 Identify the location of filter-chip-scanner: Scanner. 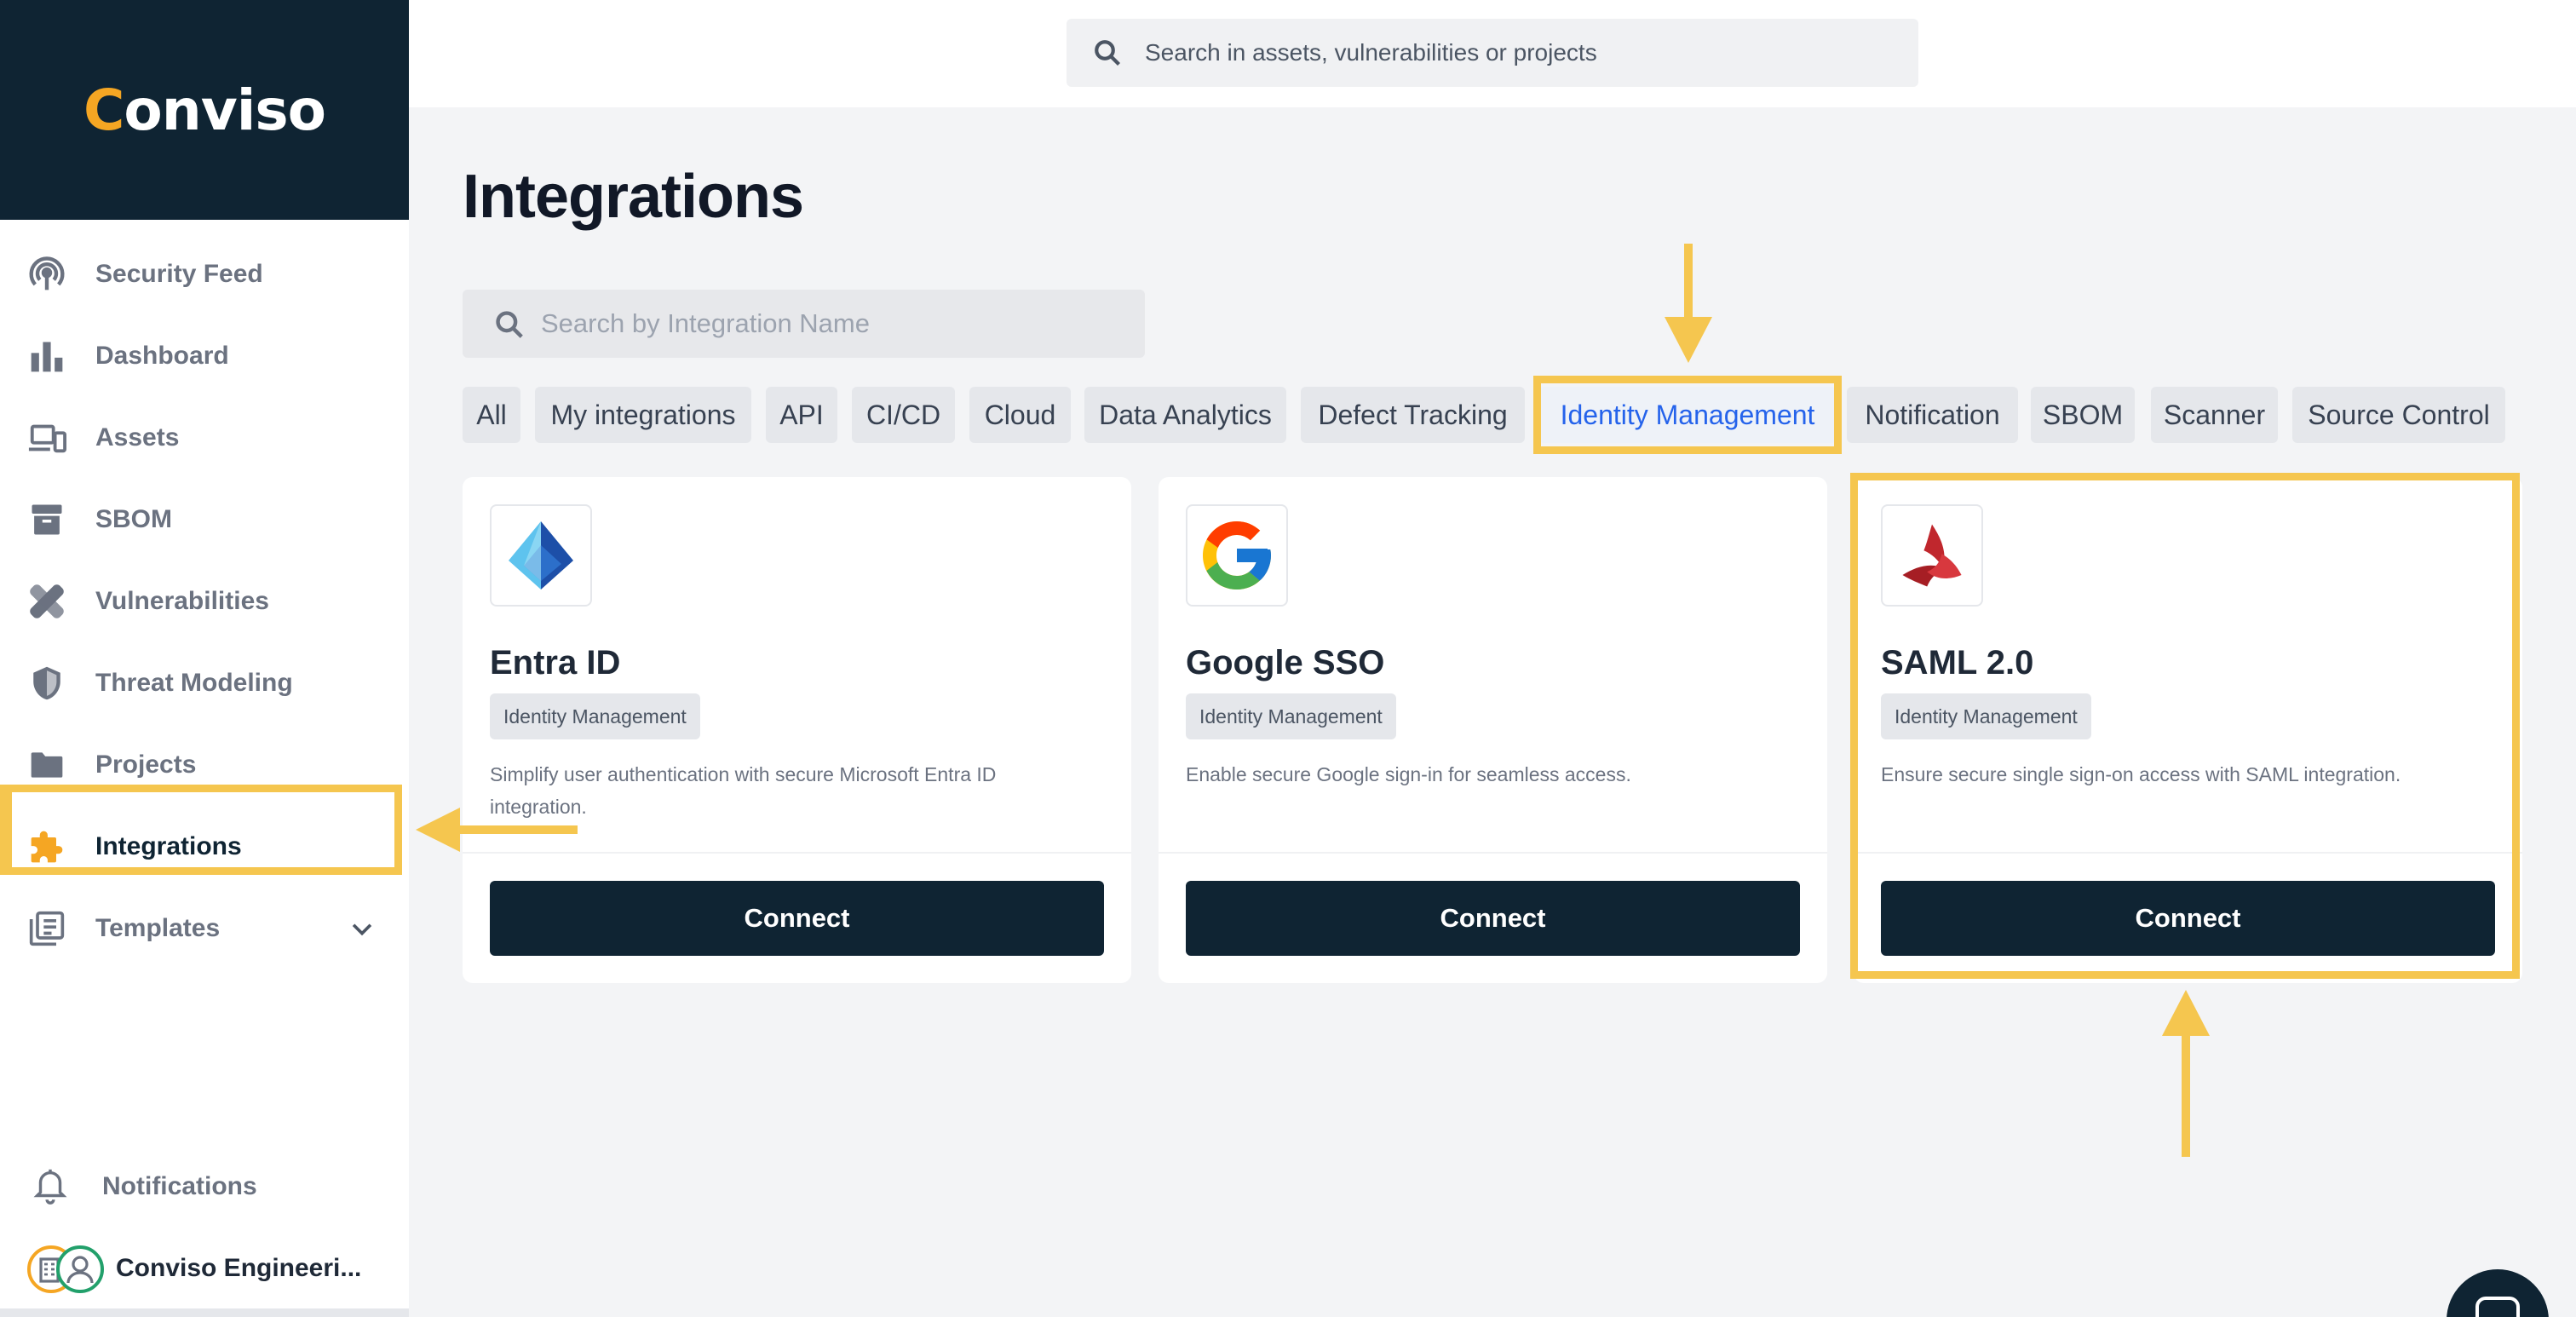
(2215, 415).